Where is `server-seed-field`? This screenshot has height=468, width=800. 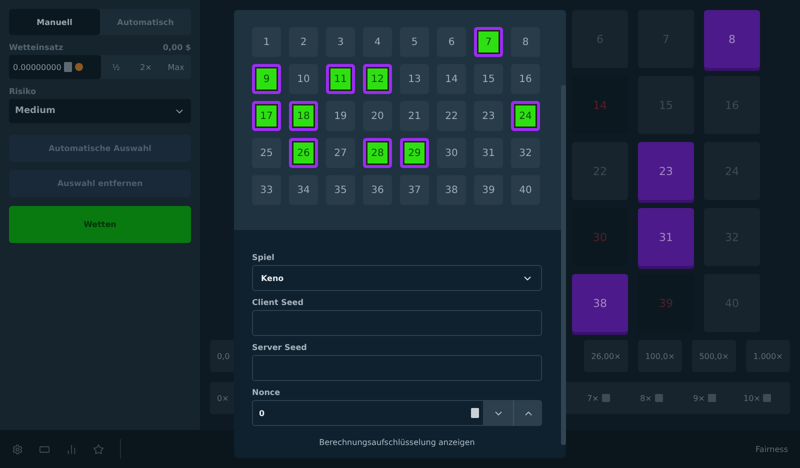 server-seed-field is located at coordinates (397, 368).